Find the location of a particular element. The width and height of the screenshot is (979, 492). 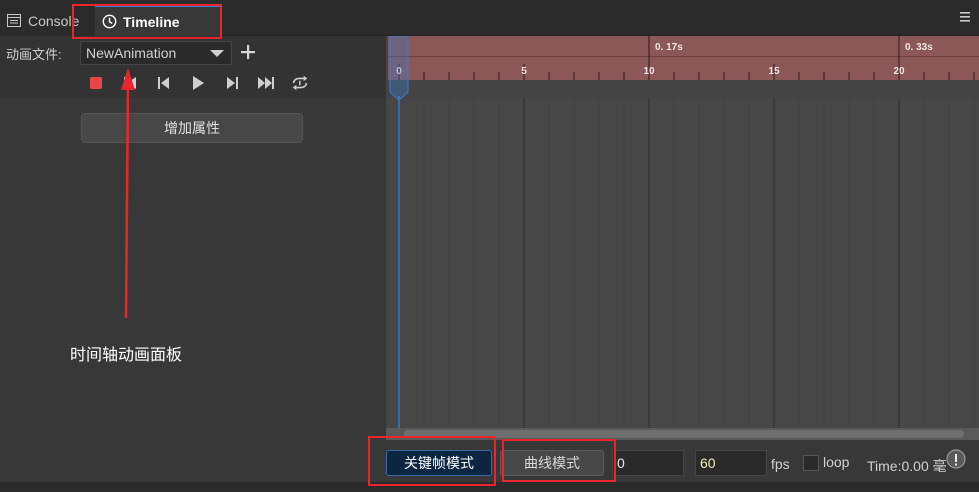

plus-icon is located at coordinates (248, 52).